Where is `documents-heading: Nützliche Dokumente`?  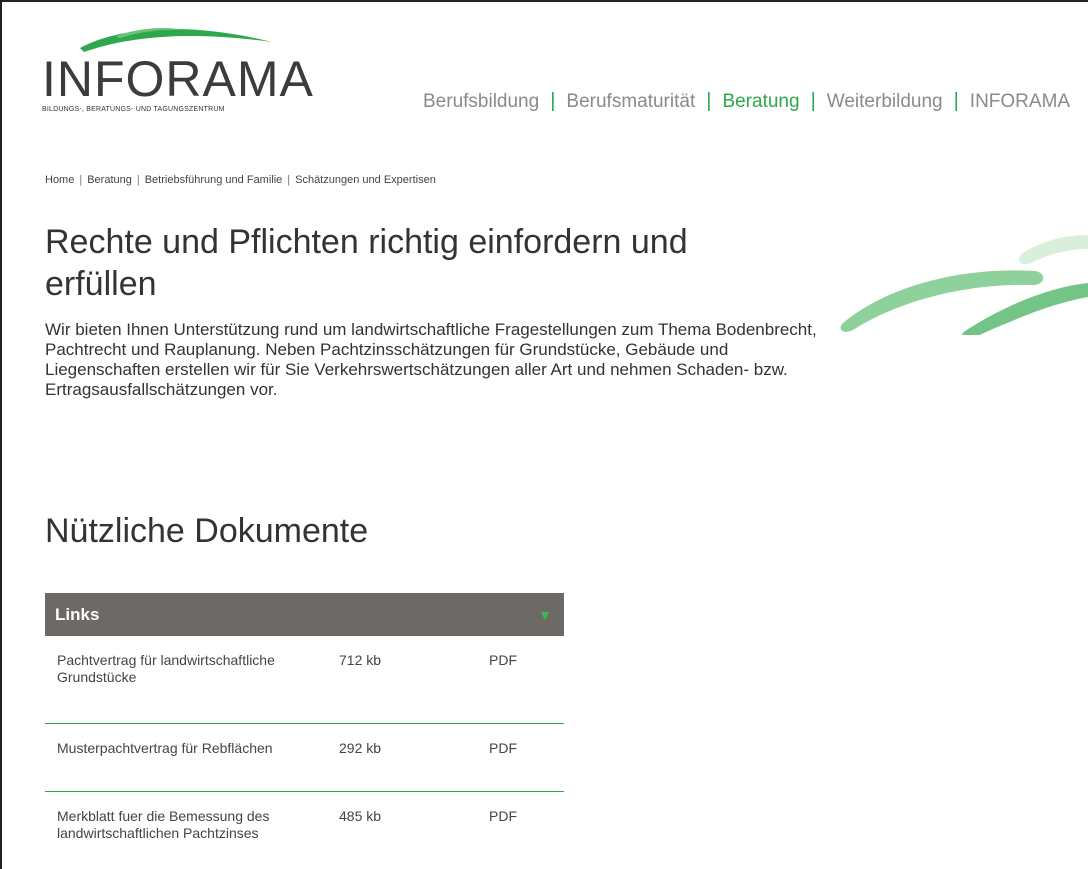
documents-heading: Nützliche Dokumente is located at coordinates (207, 531).